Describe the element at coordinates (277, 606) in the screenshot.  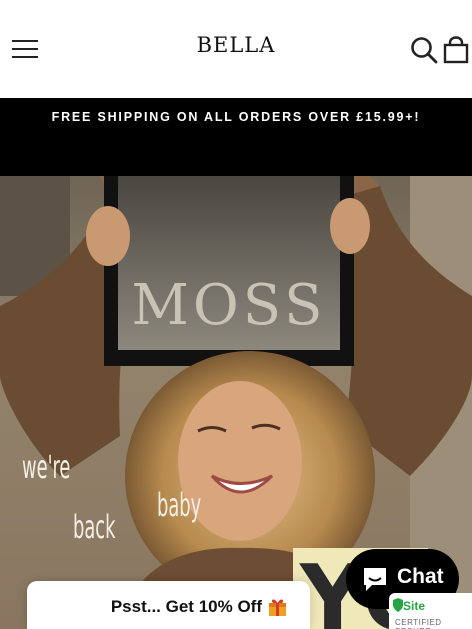
I see `gift-icon` at that location.